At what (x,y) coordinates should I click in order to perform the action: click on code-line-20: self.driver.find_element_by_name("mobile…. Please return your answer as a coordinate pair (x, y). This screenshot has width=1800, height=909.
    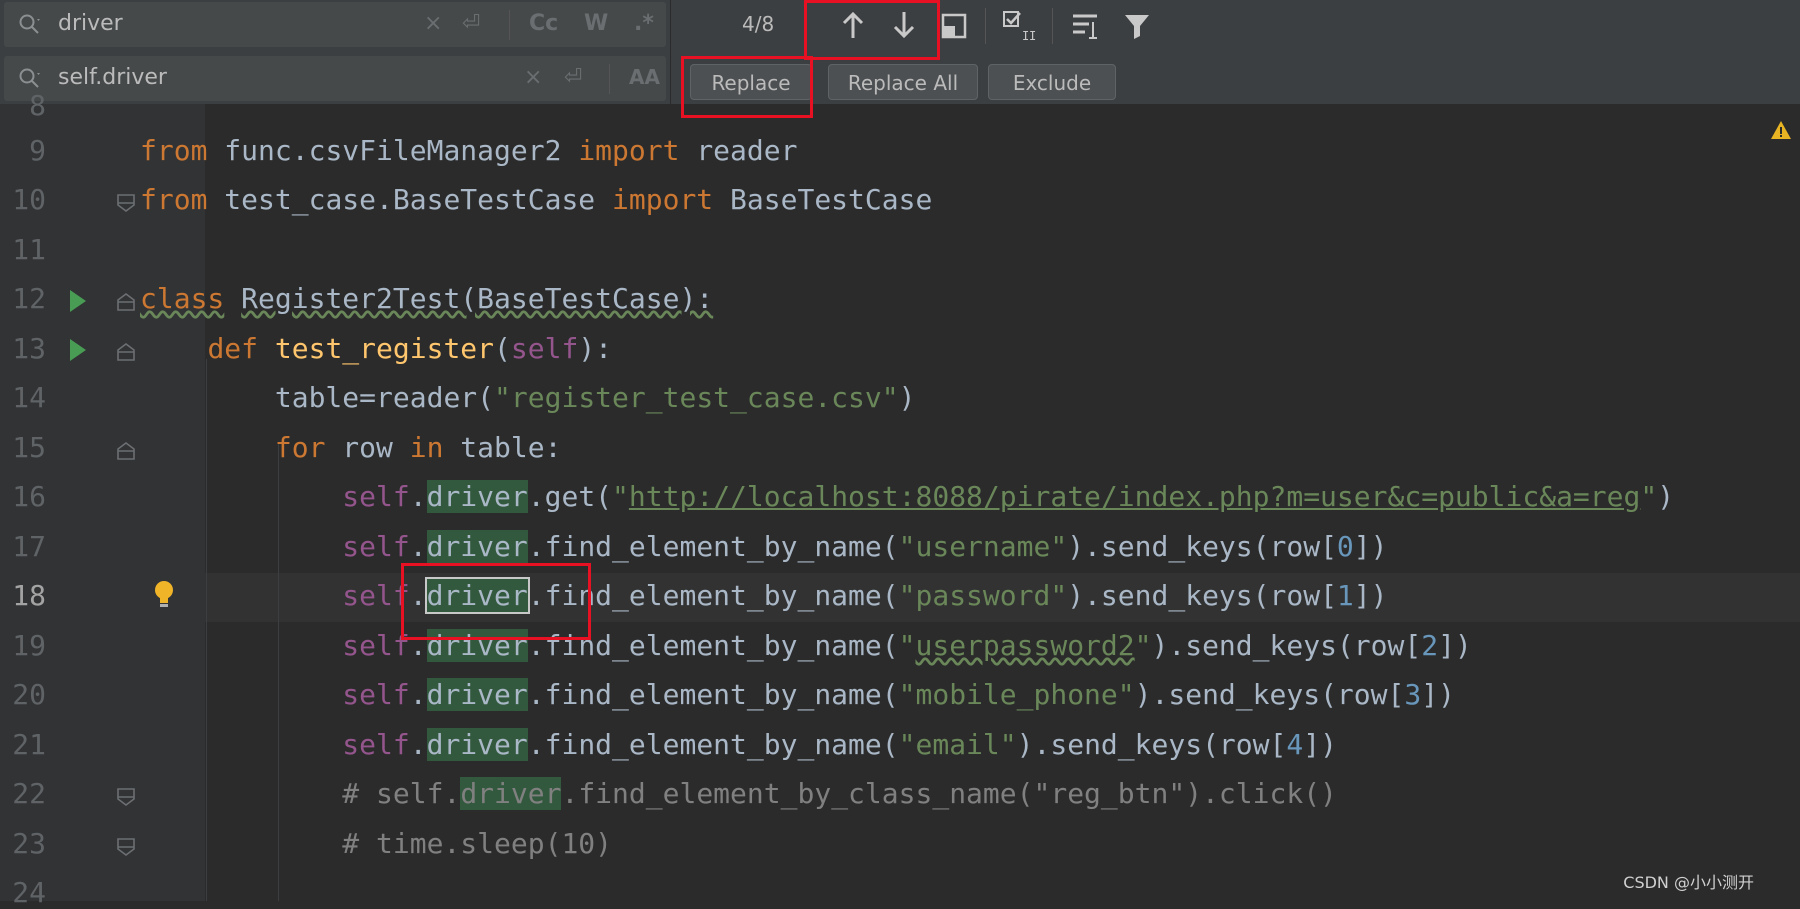
    Looking at the image, I should click on (797, 694).